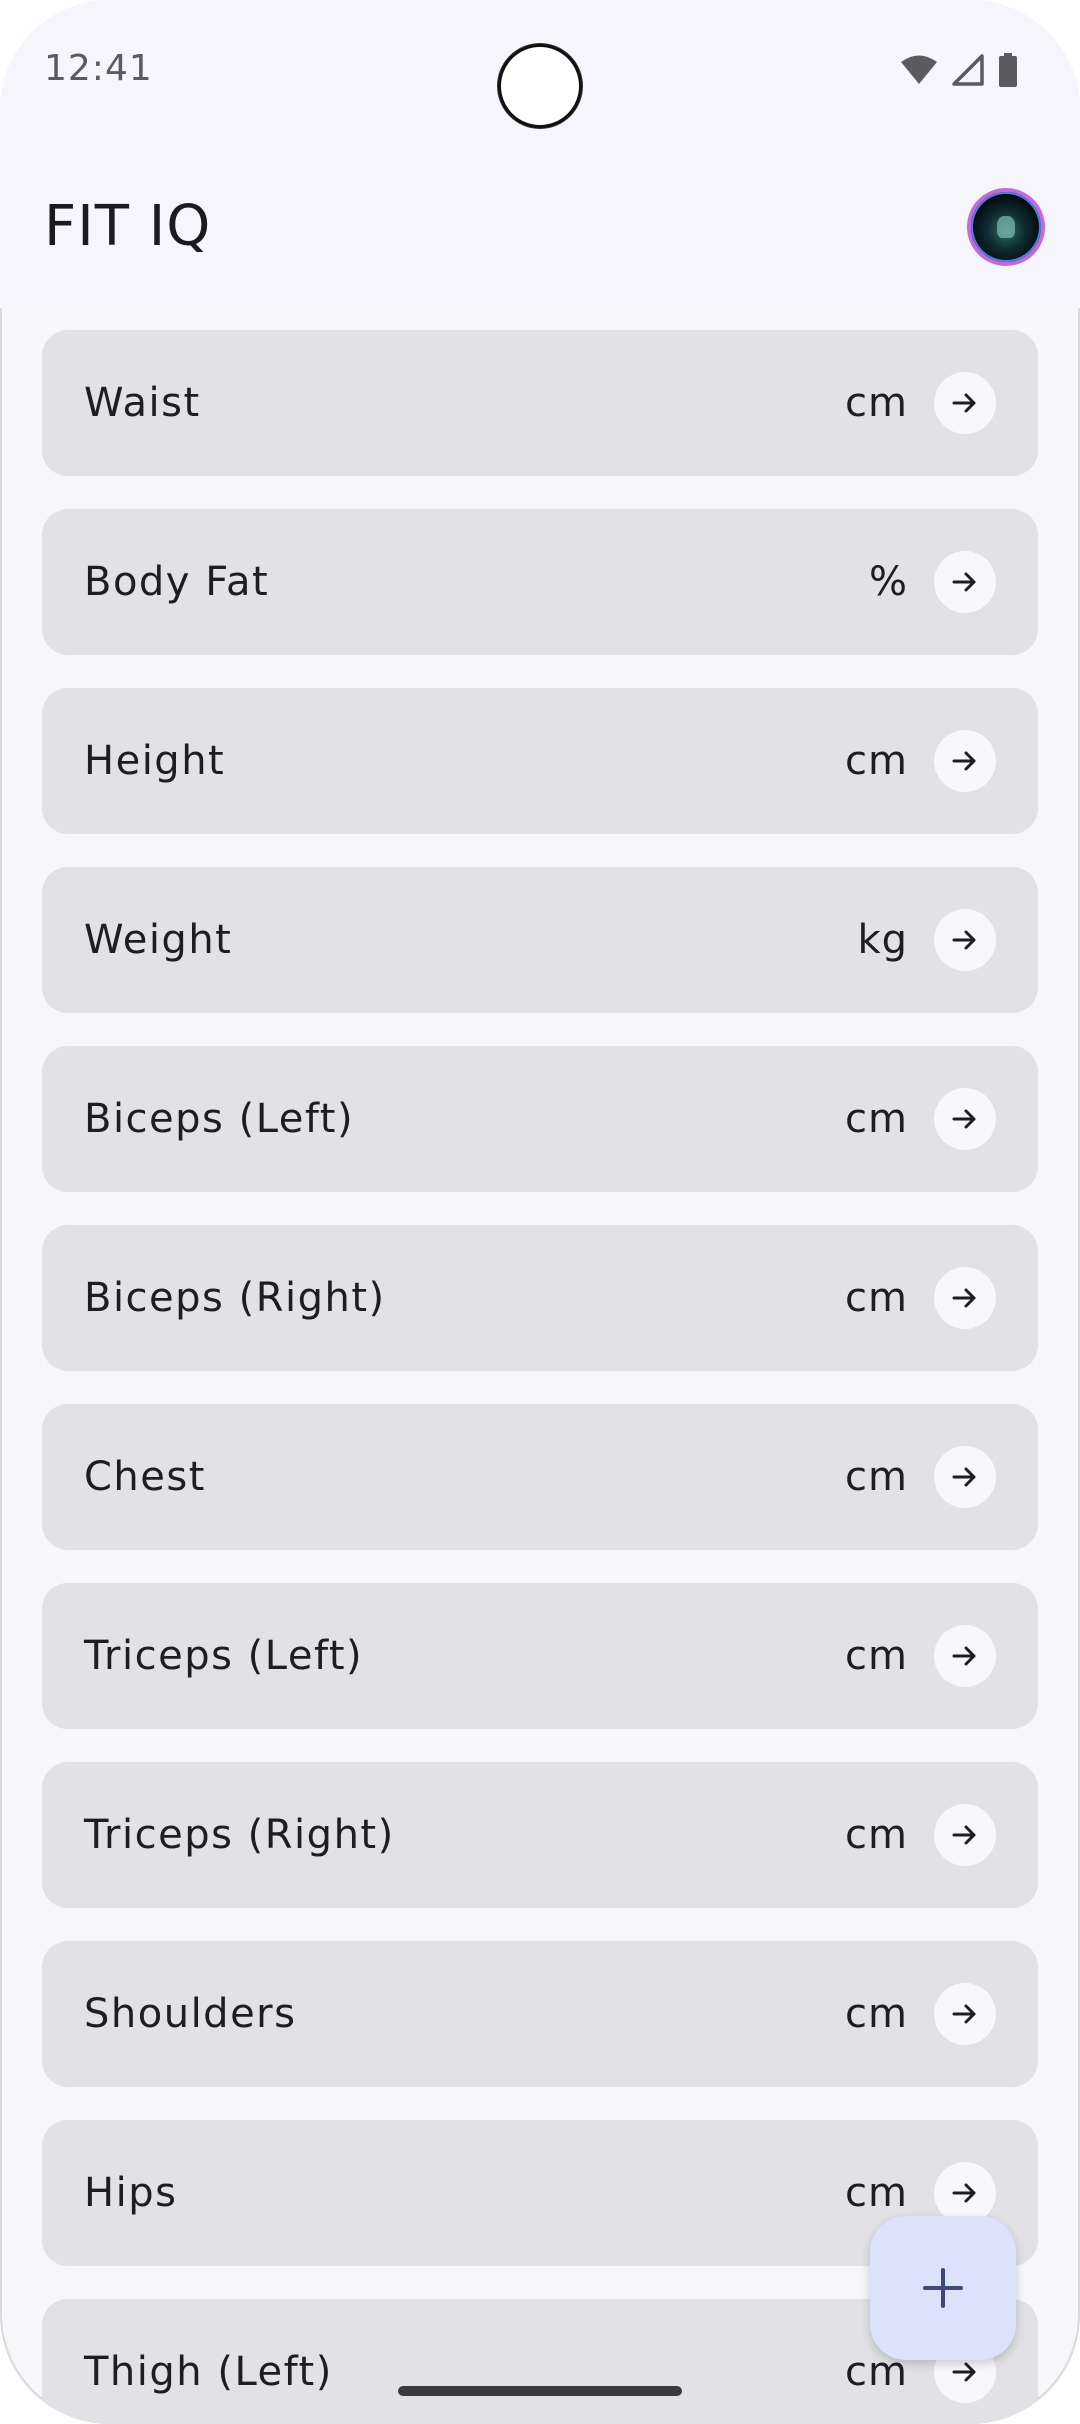 Image resolution: width=1080 pixels, height=2424 pixels. I want to click on measurement-label: Triceps (Right), so click(239, 1835).